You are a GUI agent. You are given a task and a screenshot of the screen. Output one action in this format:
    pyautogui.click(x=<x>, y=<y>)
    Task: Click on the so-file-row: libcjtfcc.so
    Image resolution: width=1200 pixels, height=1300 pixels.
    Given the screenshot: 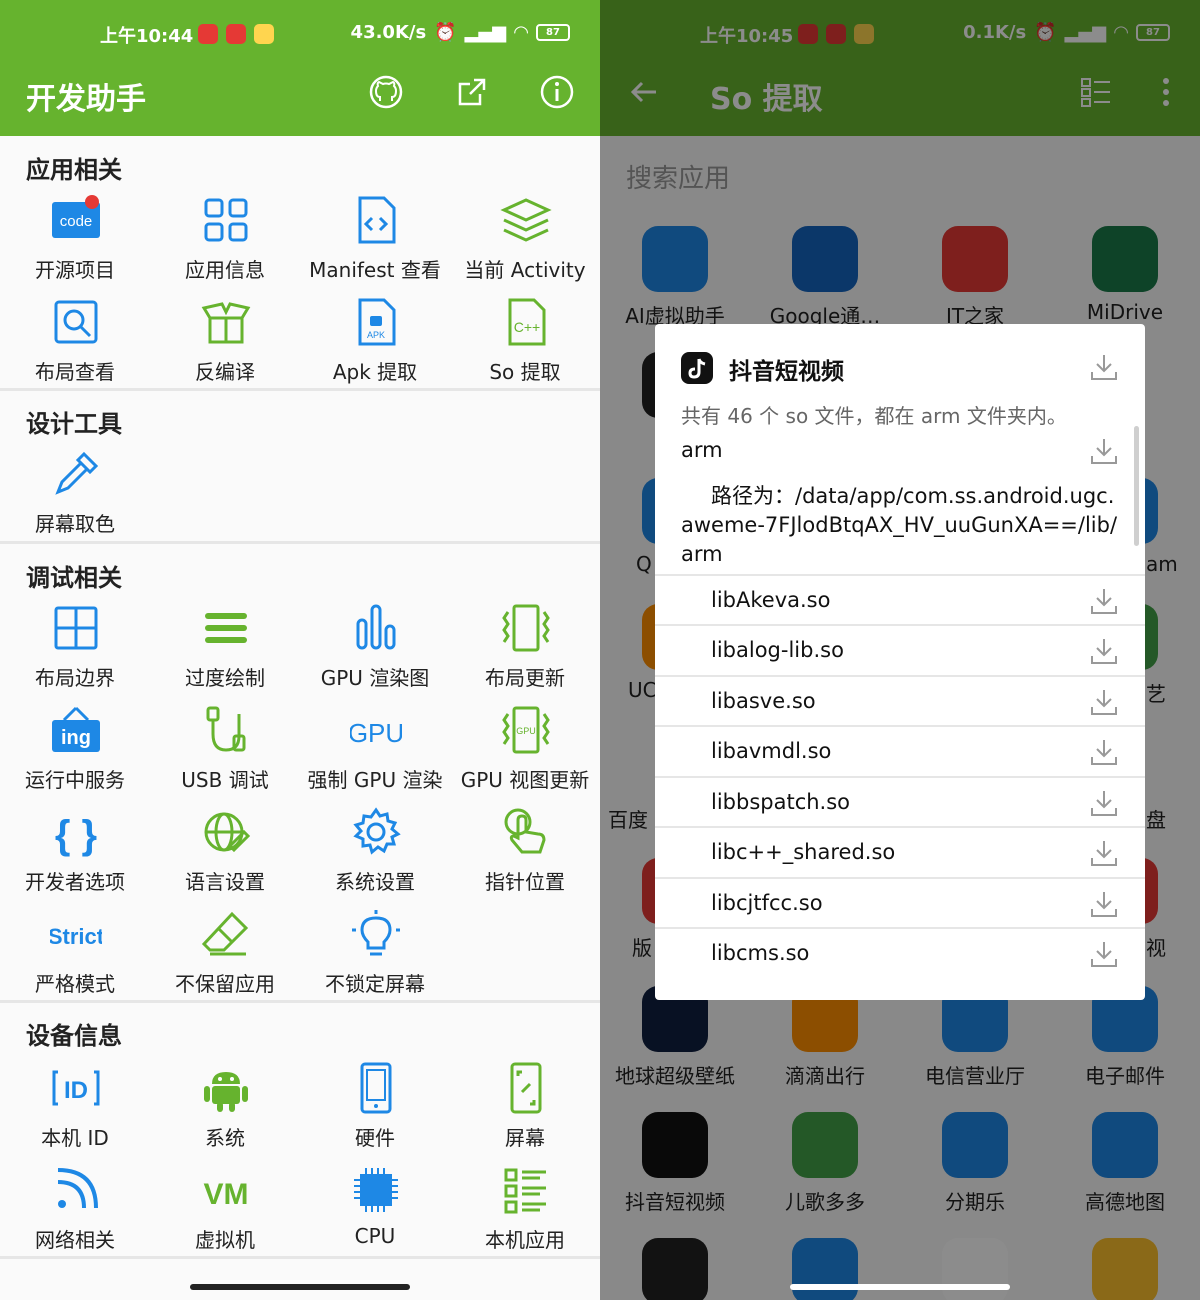 What is the action you would take?
    pyautogui.click(x=900, y=902)
    